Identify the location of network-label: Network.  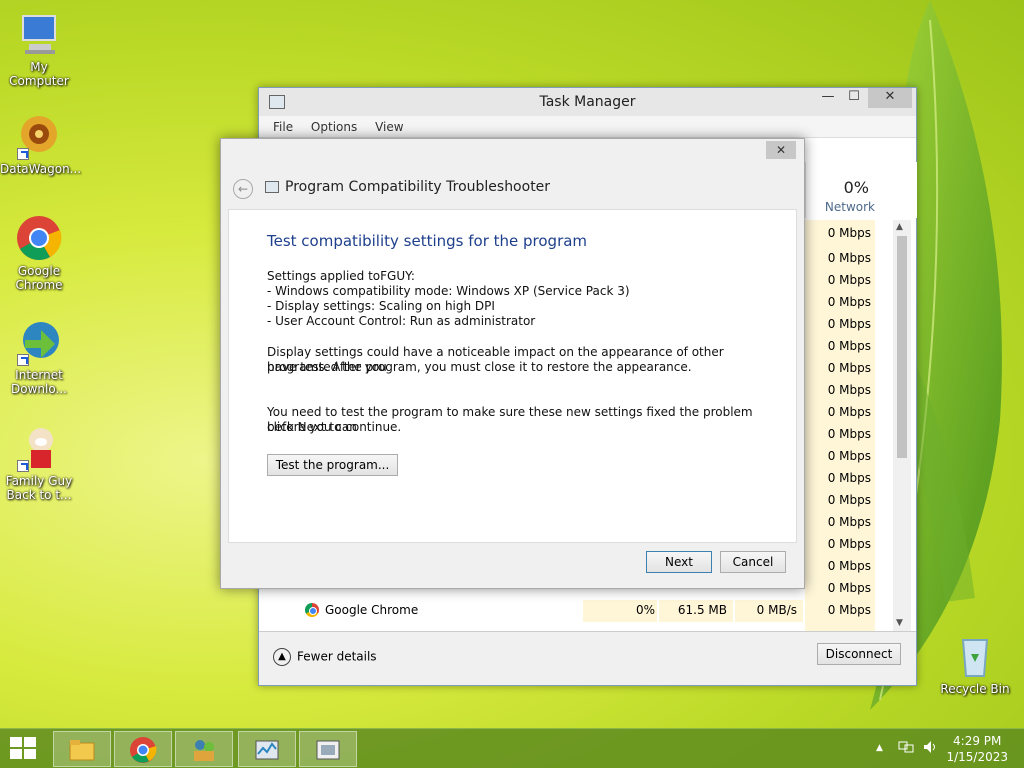
(849, 207).